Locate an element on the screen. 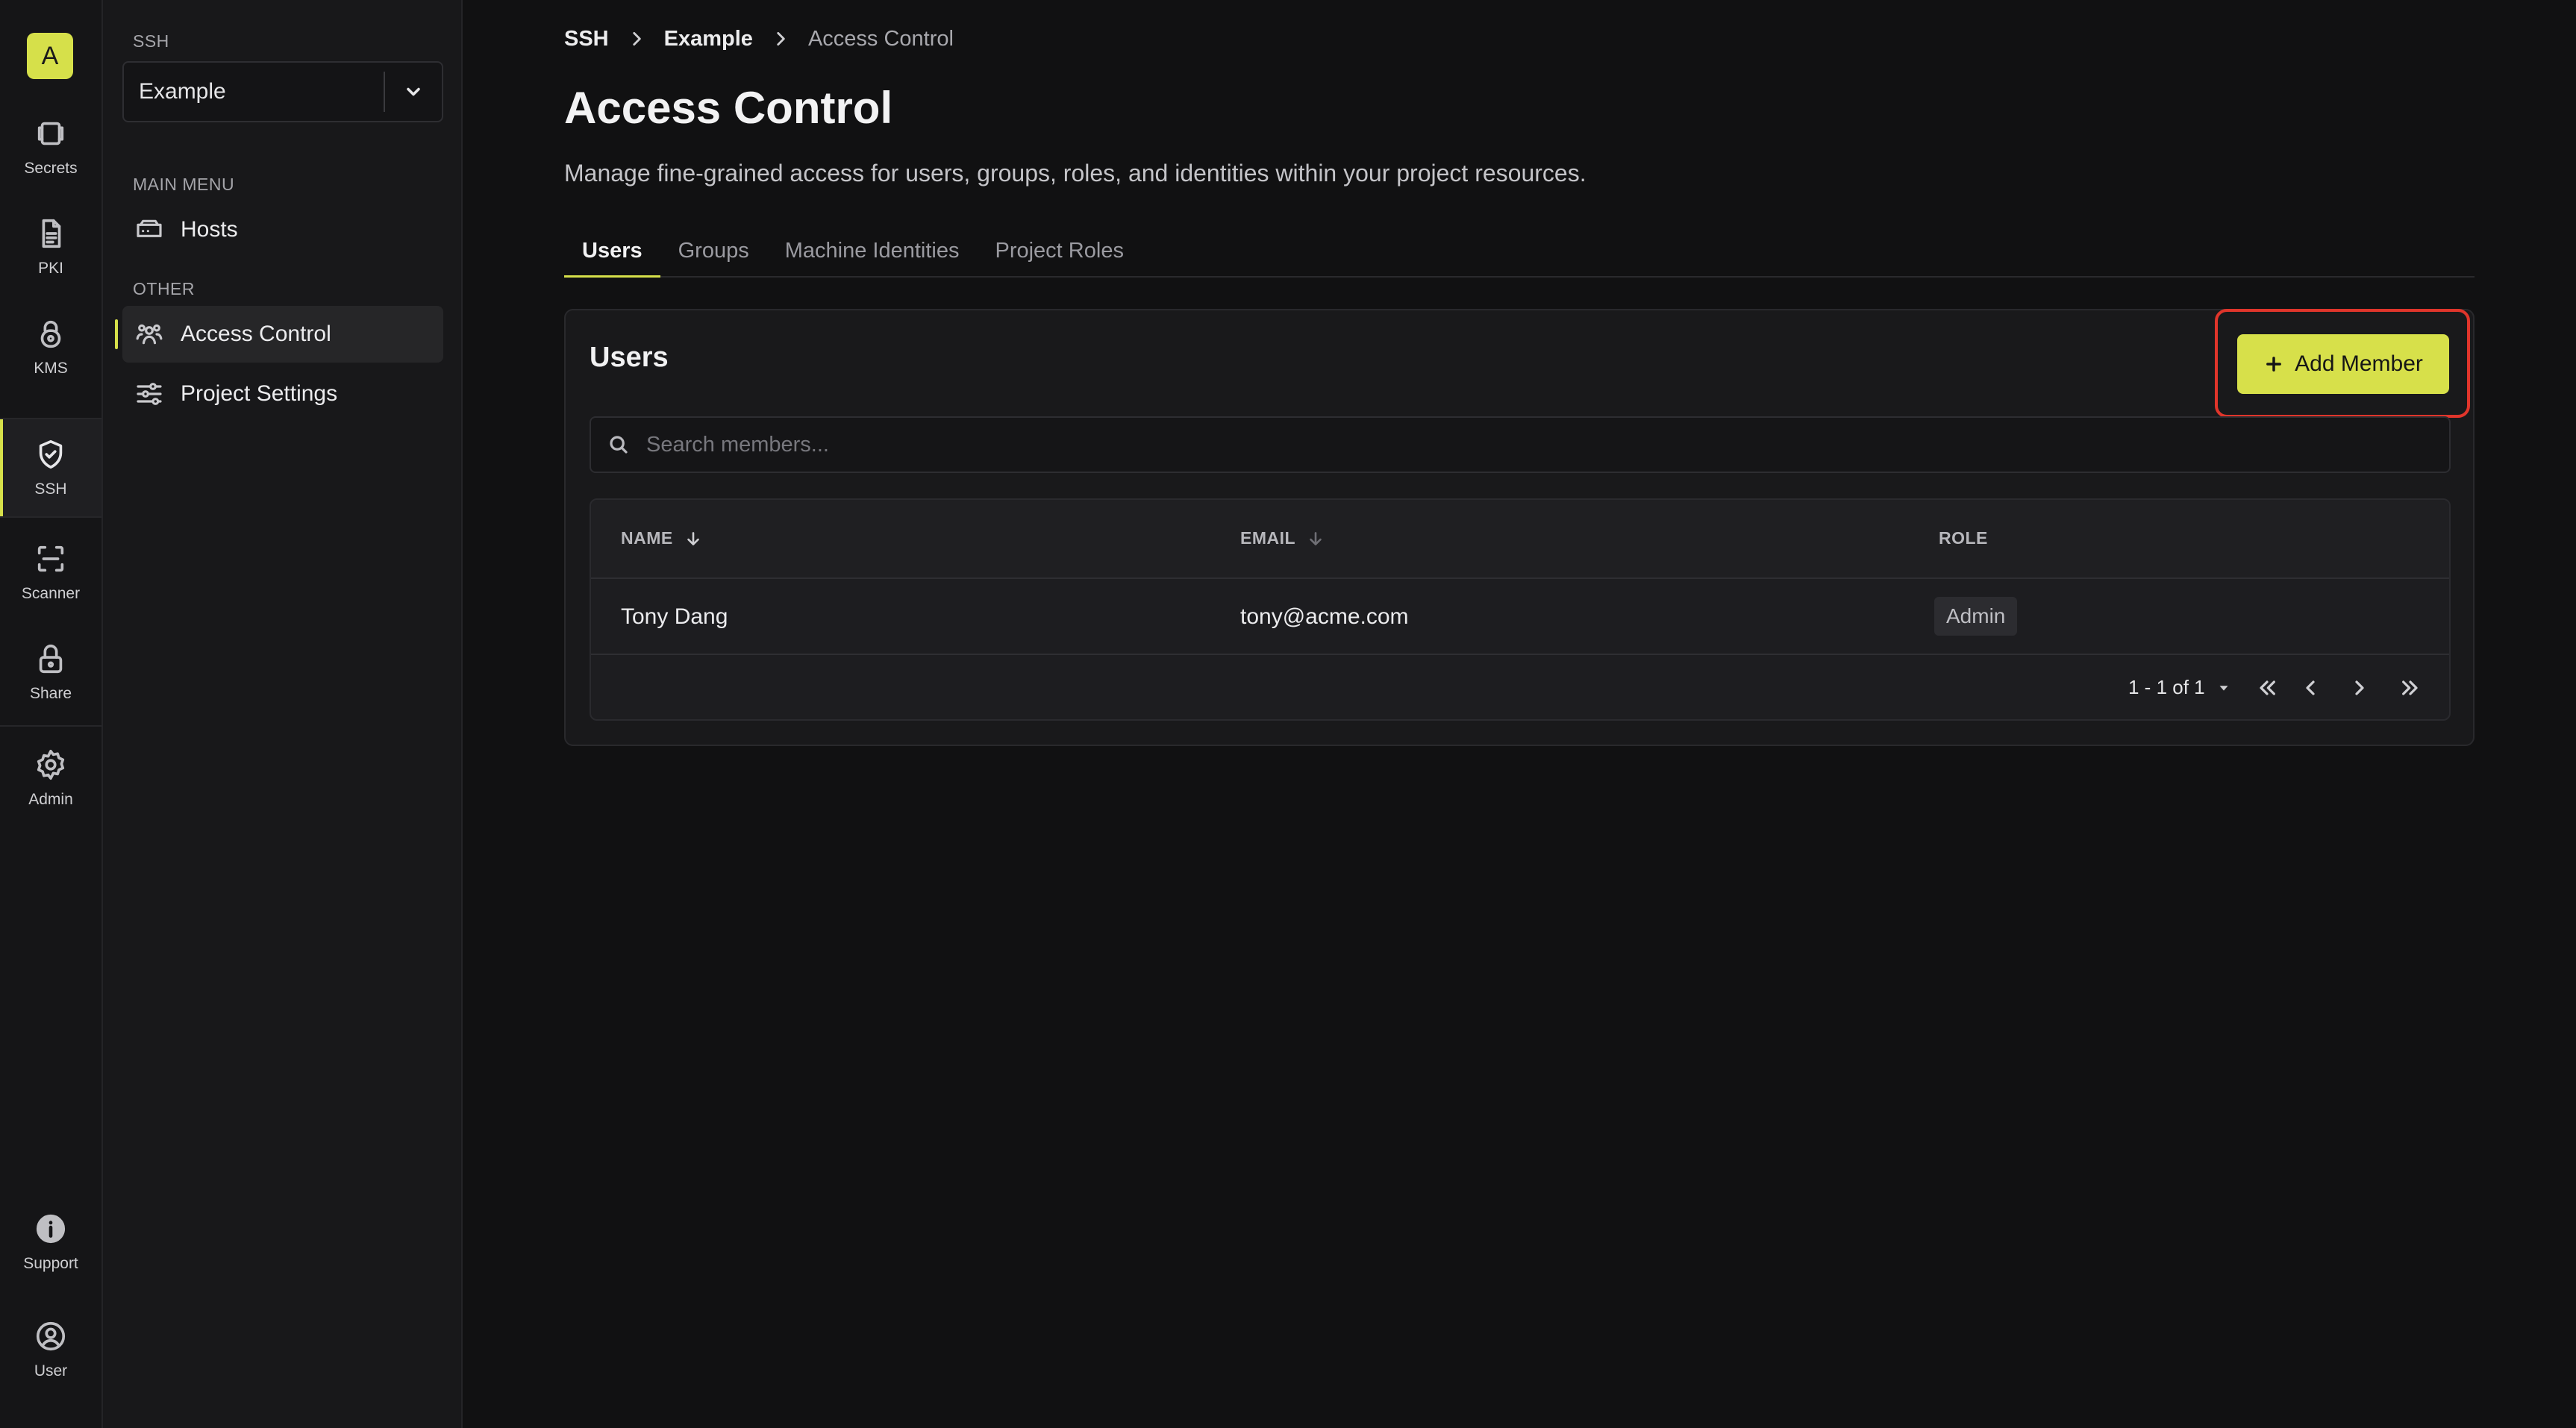  column-header-name: NAME is located at coordinates (662, 538).